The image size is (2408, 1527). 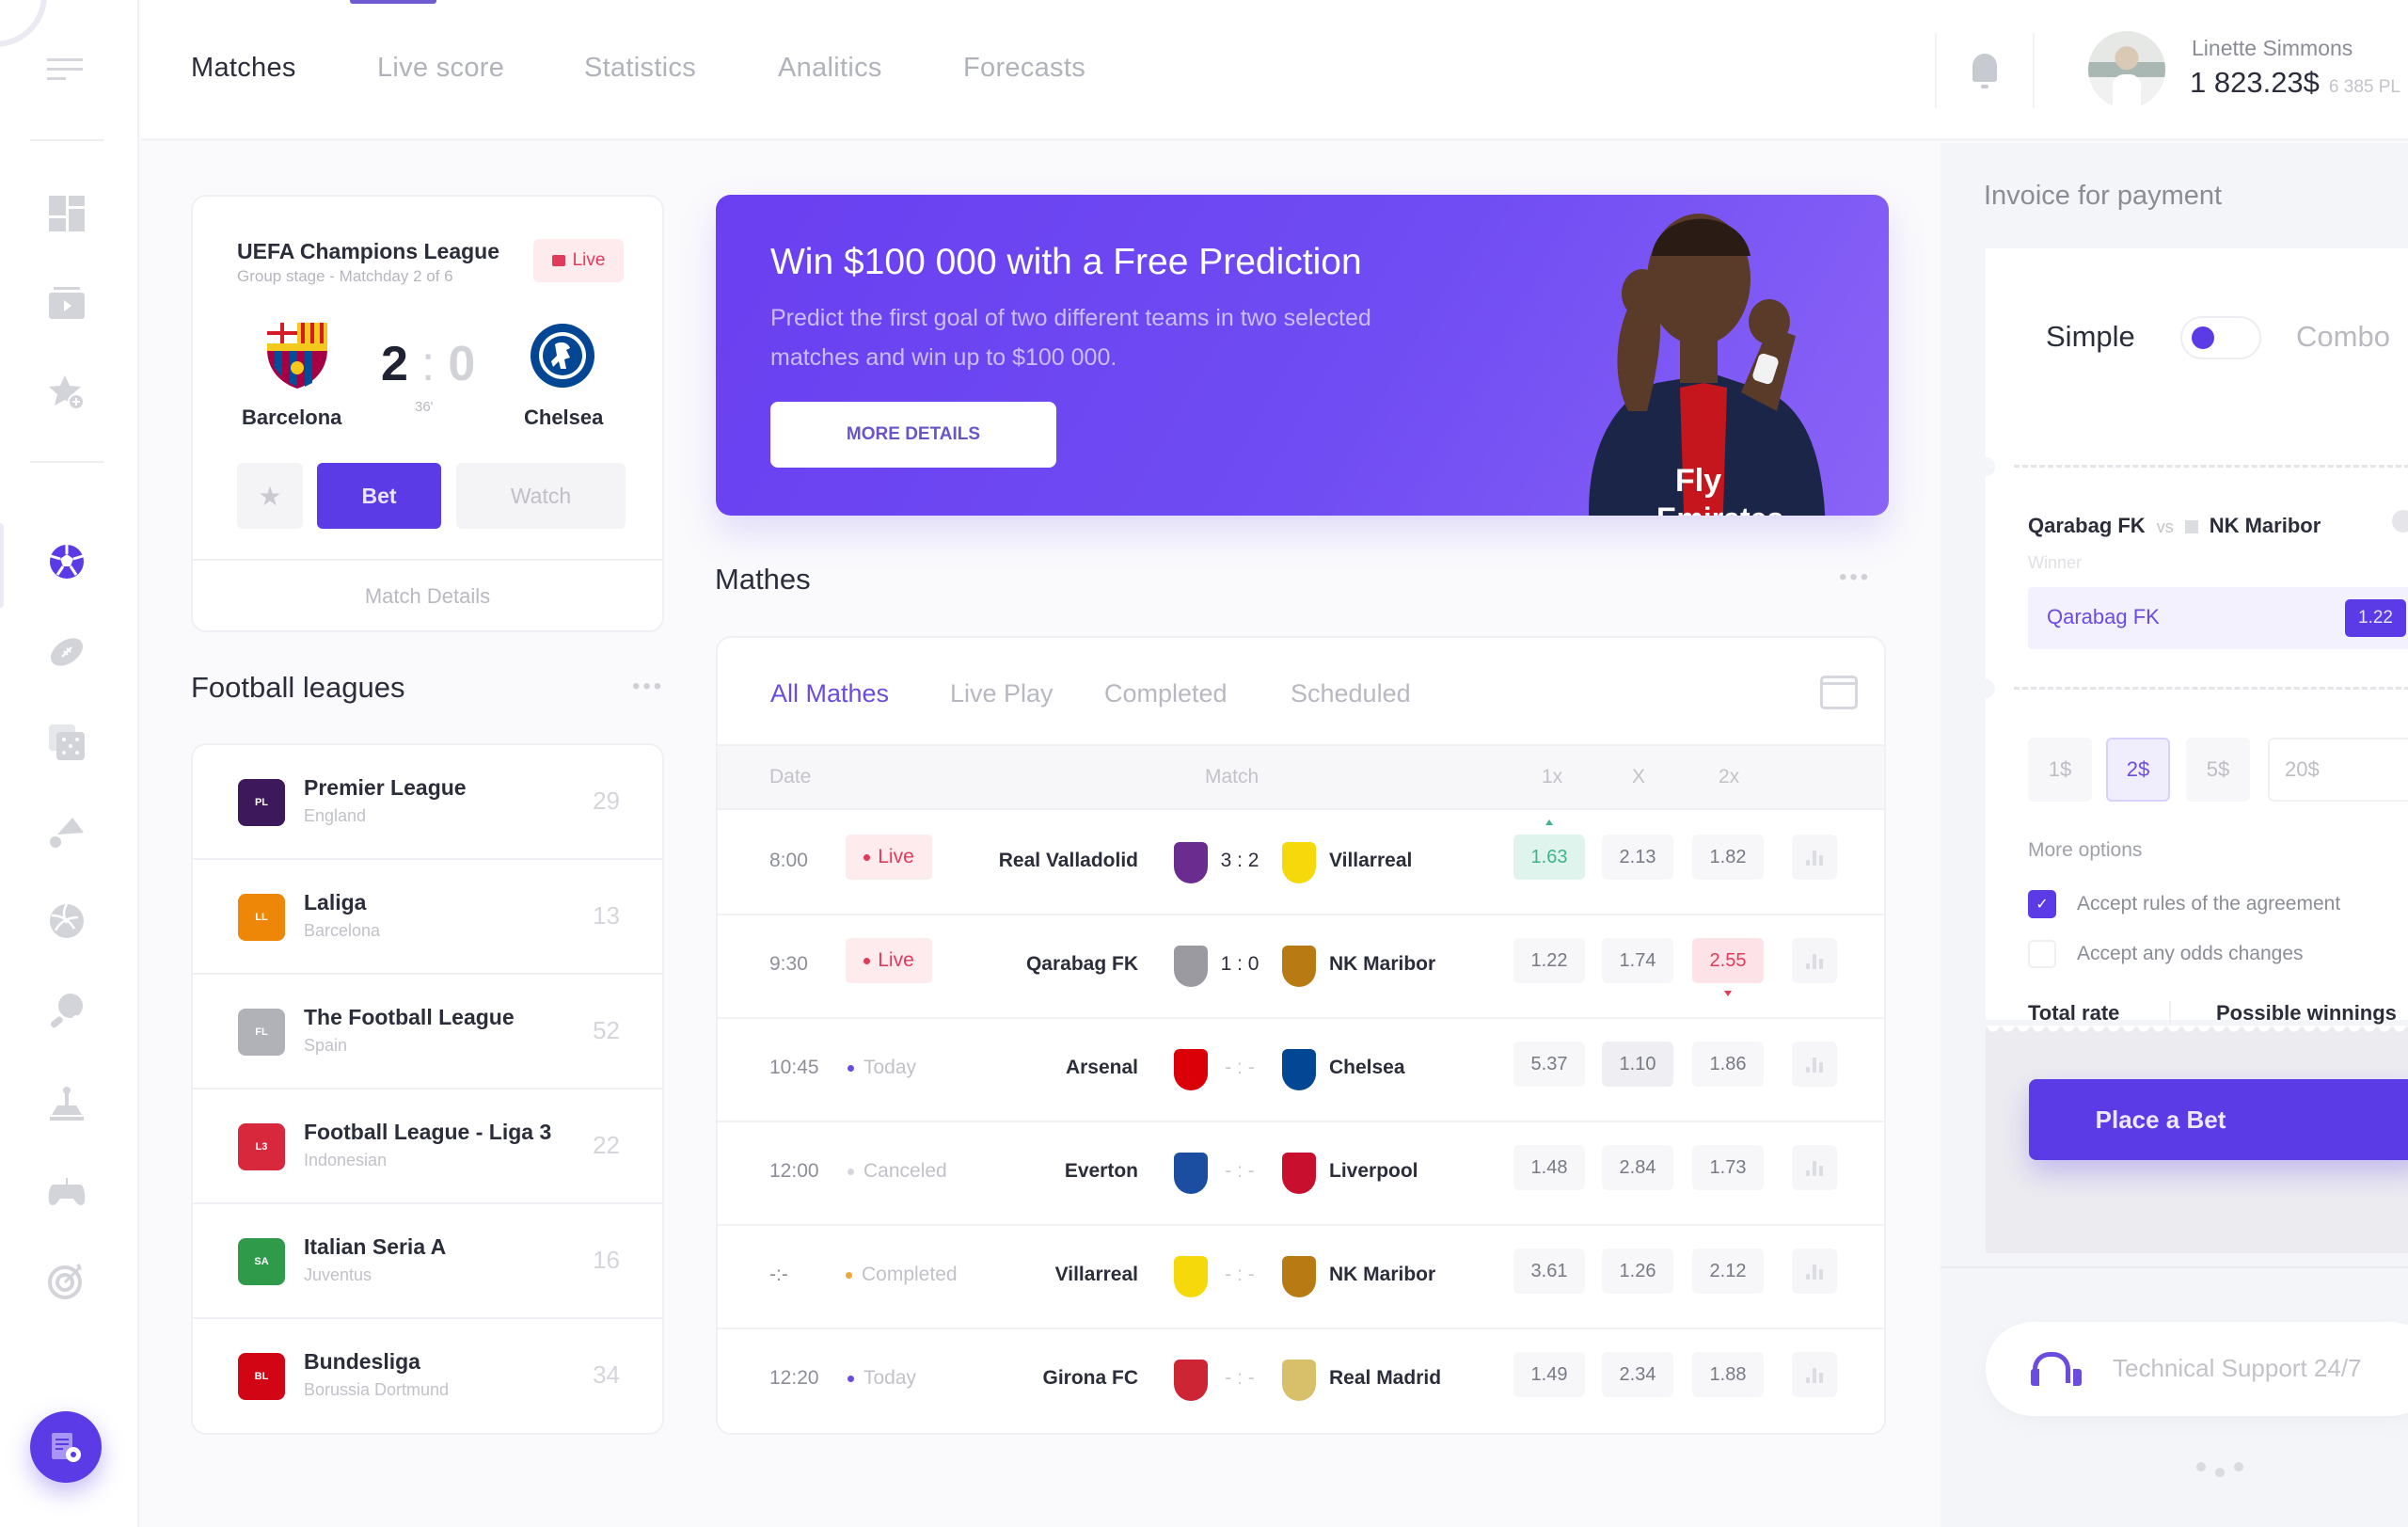 I want to click on odd-button: 1.26, so click(x=1637, y=1271).